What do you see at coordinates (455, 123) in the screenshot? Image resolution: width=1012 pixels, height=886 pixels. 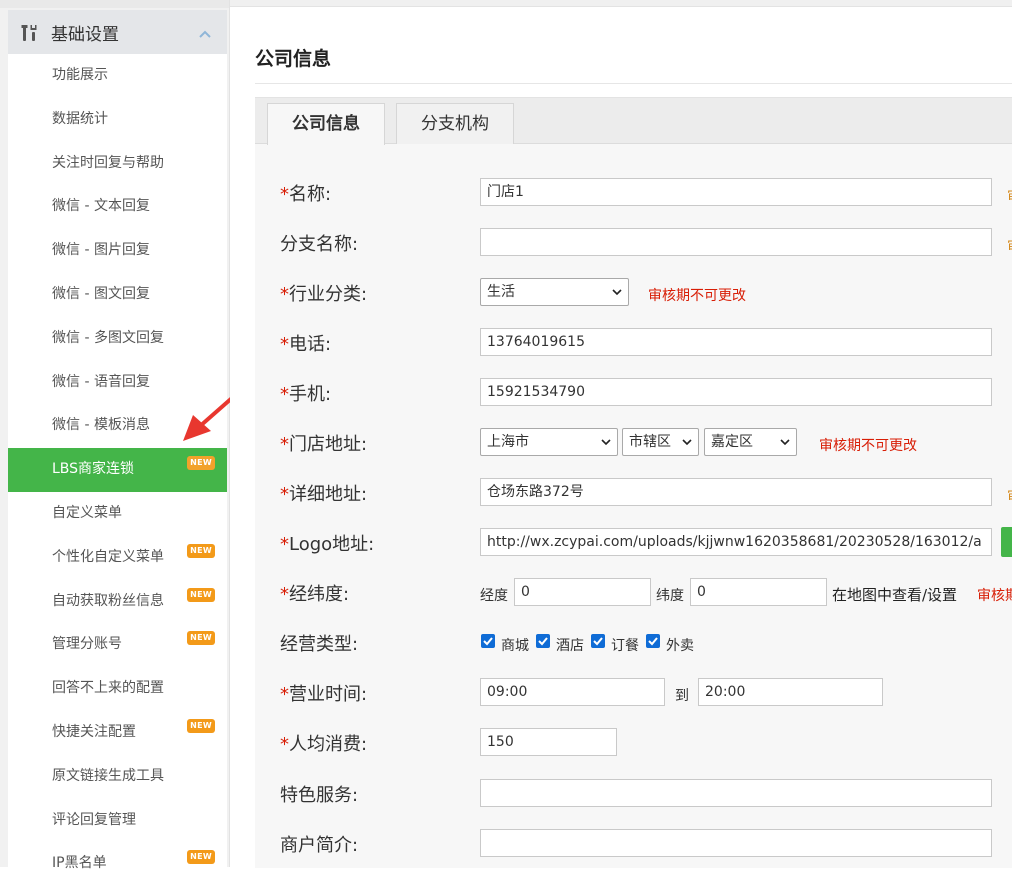 I see `tab-branches: 分支机构` at bounding box center [455, 123].